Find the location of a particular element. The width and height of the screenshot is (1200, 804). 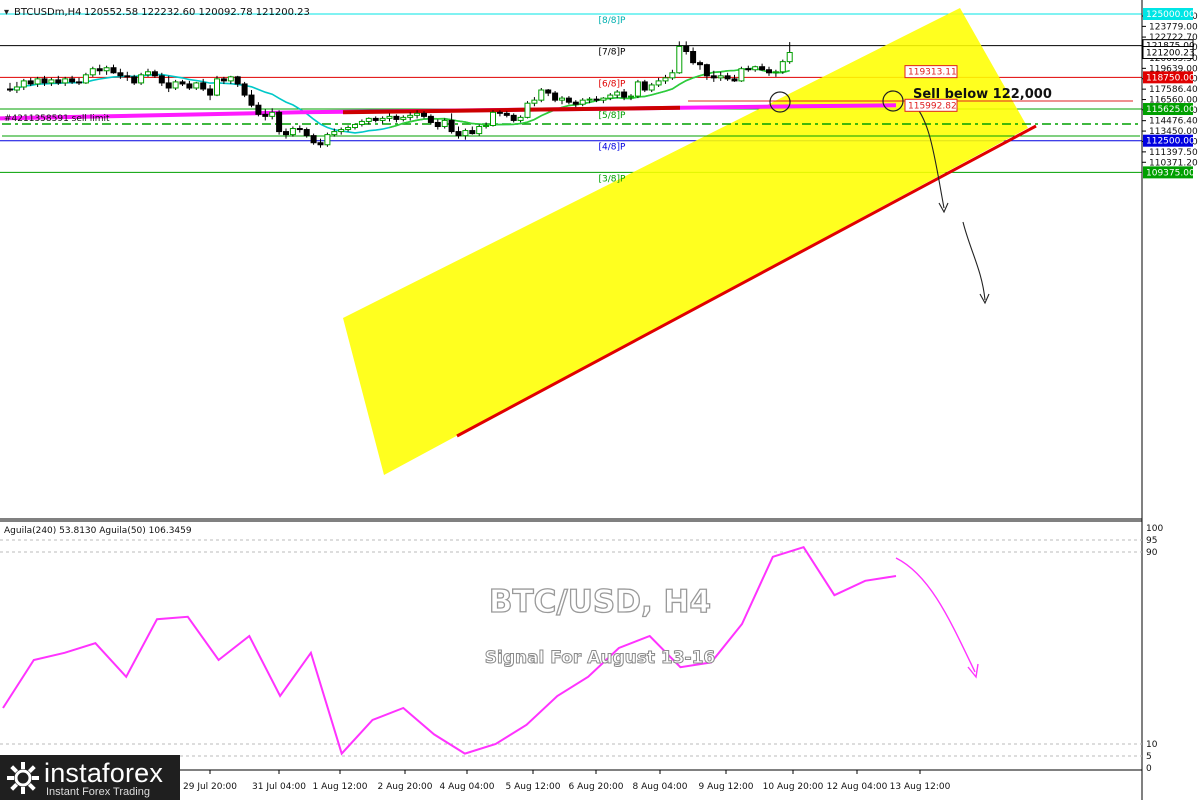

level-label-0: [8/8]P is located at coordinates (613, 21).